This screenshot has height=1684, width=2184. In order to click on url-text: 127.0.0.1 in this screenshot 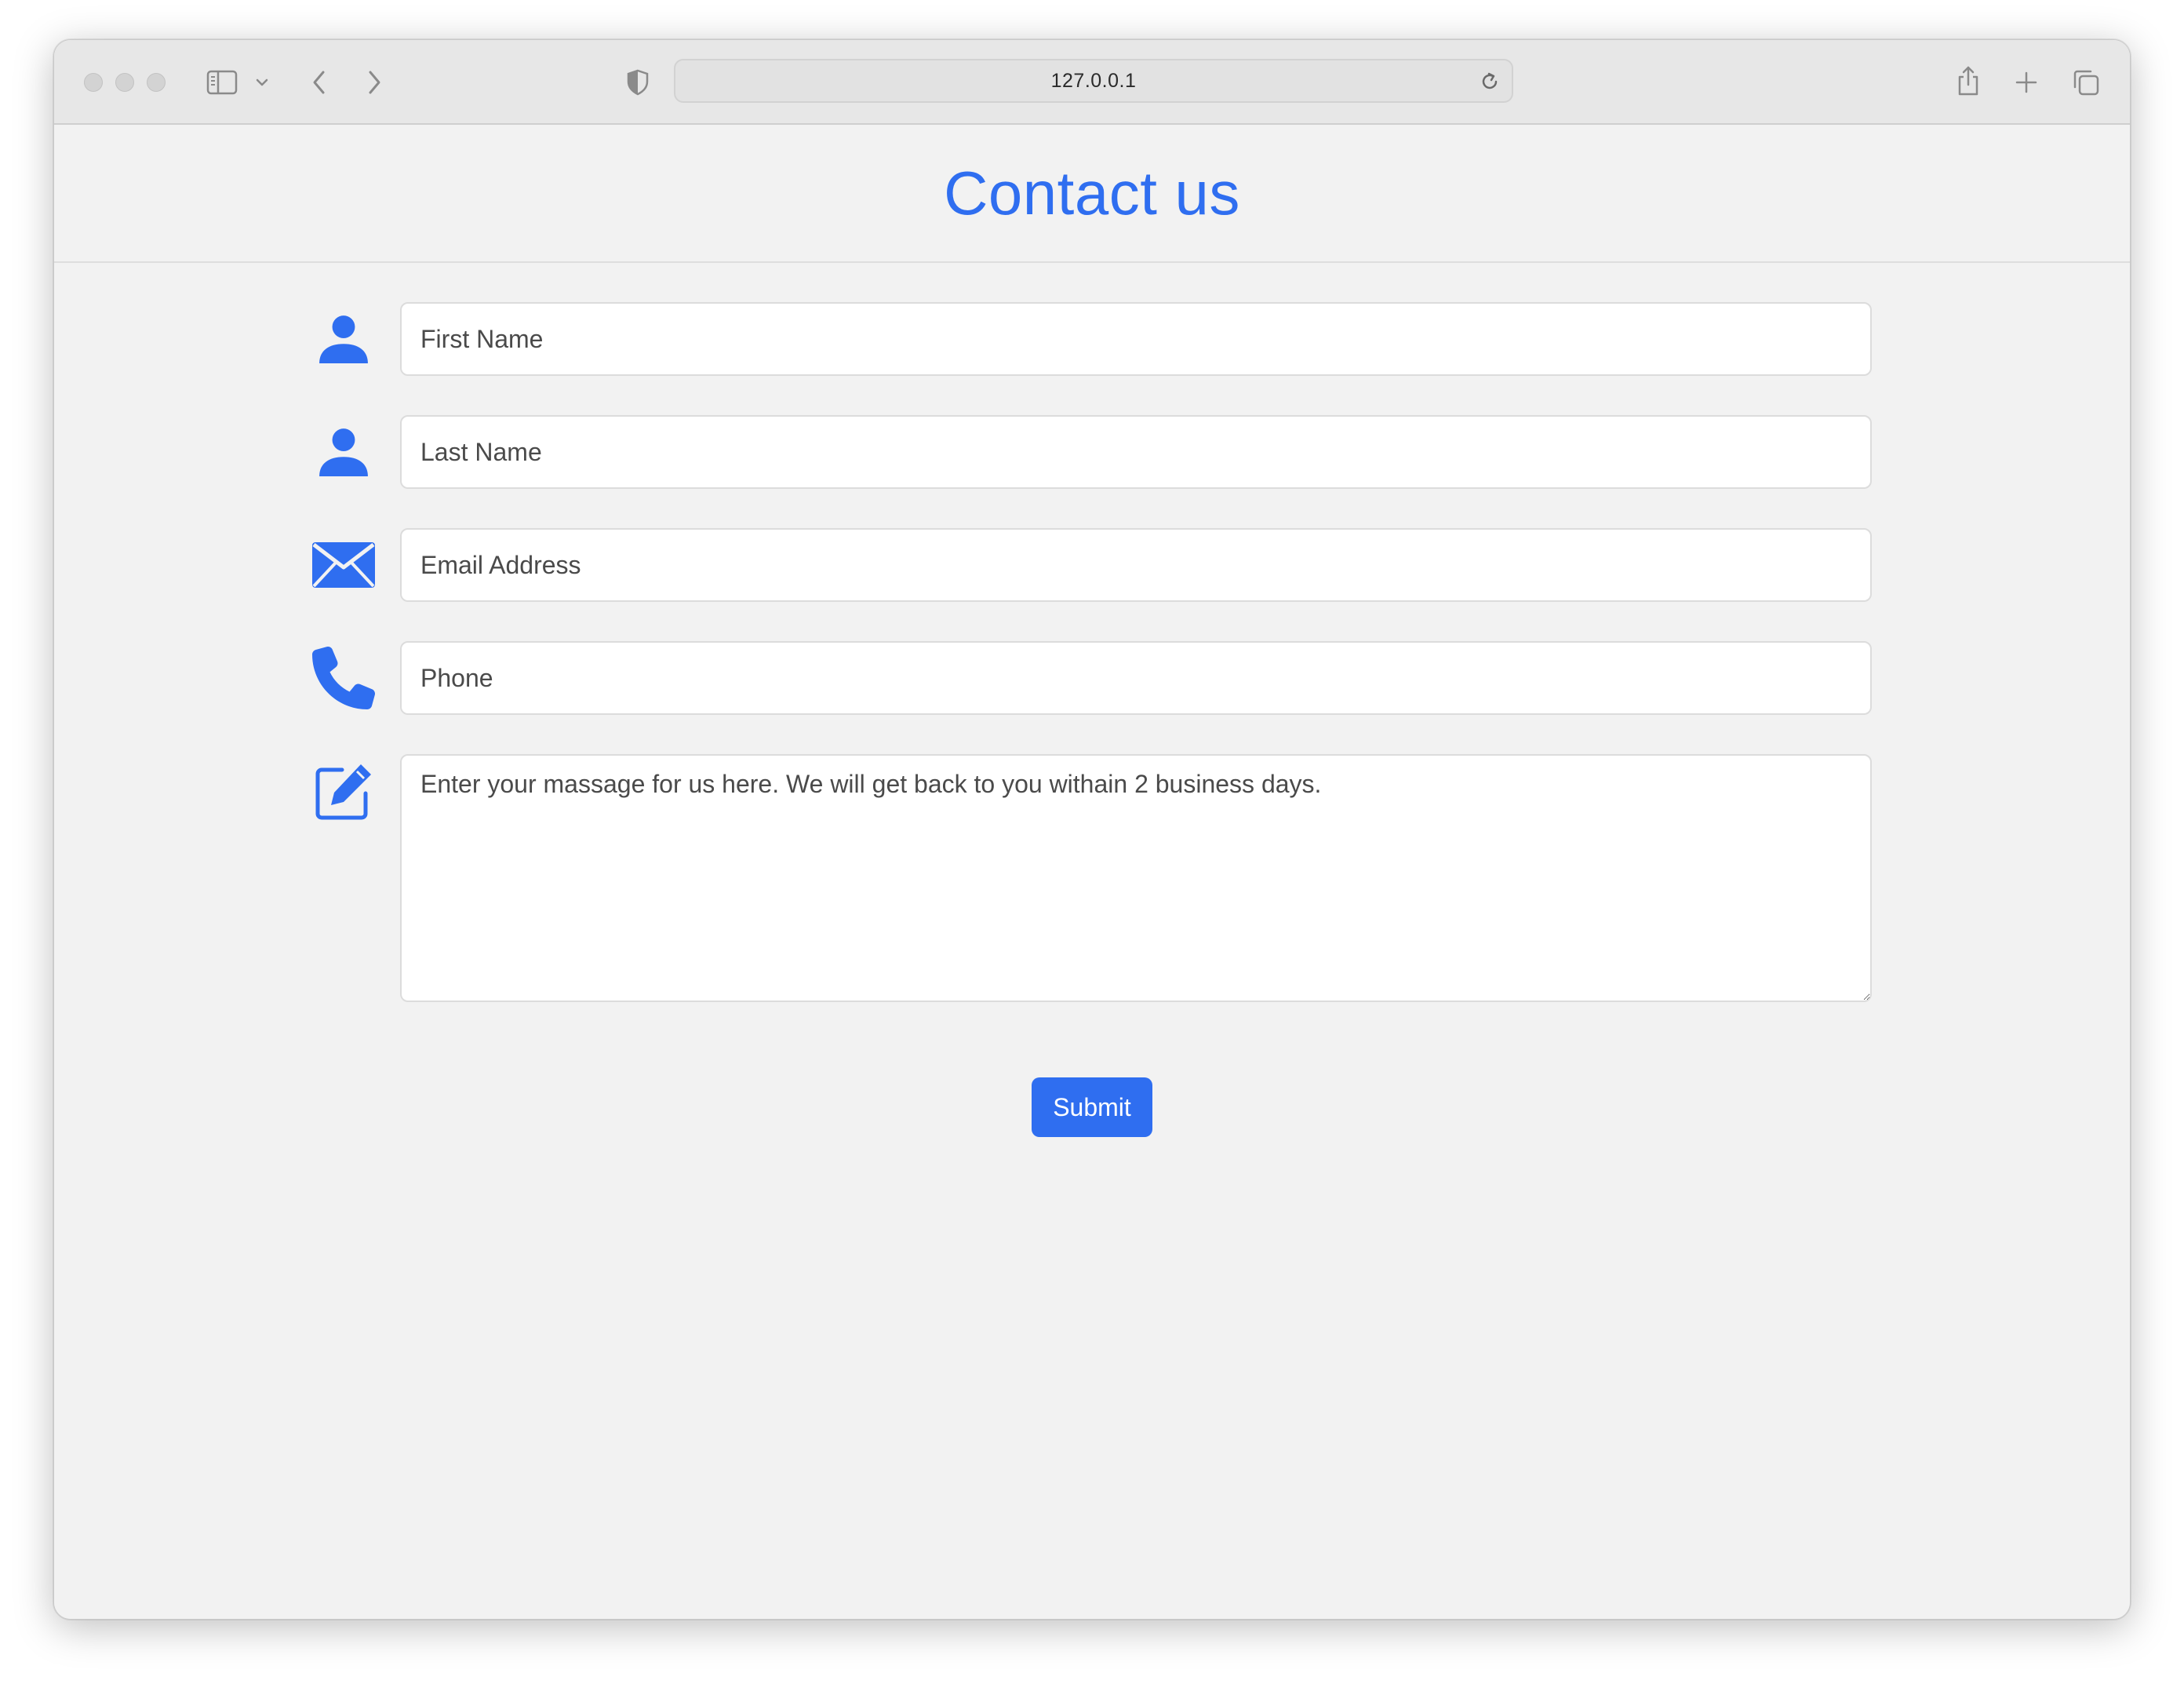, I will do `click(1093, 80)`.